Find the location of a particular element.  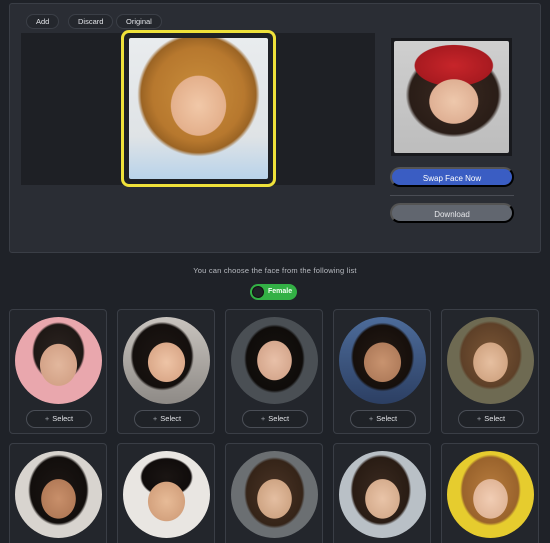

toggle-label: Female is located at coordinates (280, 291).